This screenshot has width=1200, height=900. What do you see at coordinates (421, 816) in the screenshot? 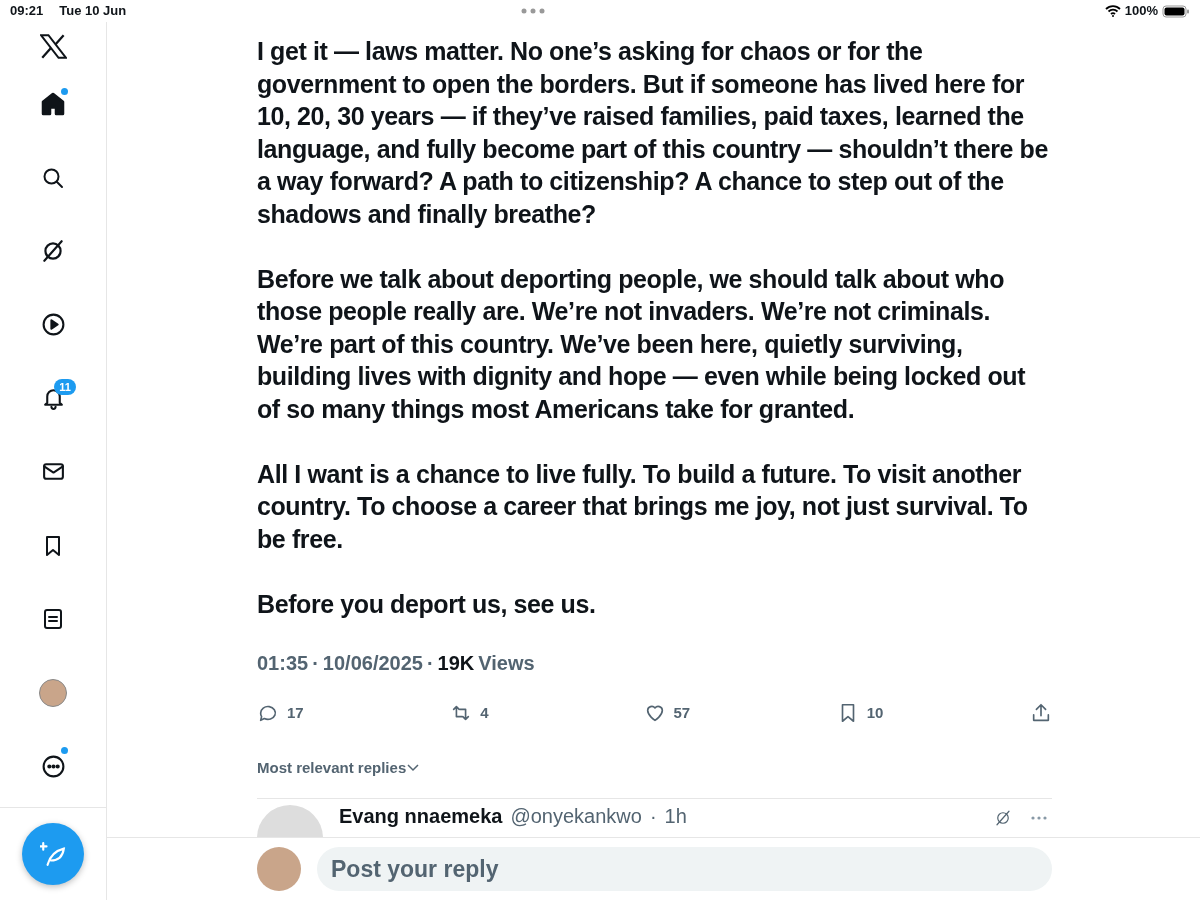
I see `reply-author-name: Evang nnaemeka` at bounding box center [421, 816].